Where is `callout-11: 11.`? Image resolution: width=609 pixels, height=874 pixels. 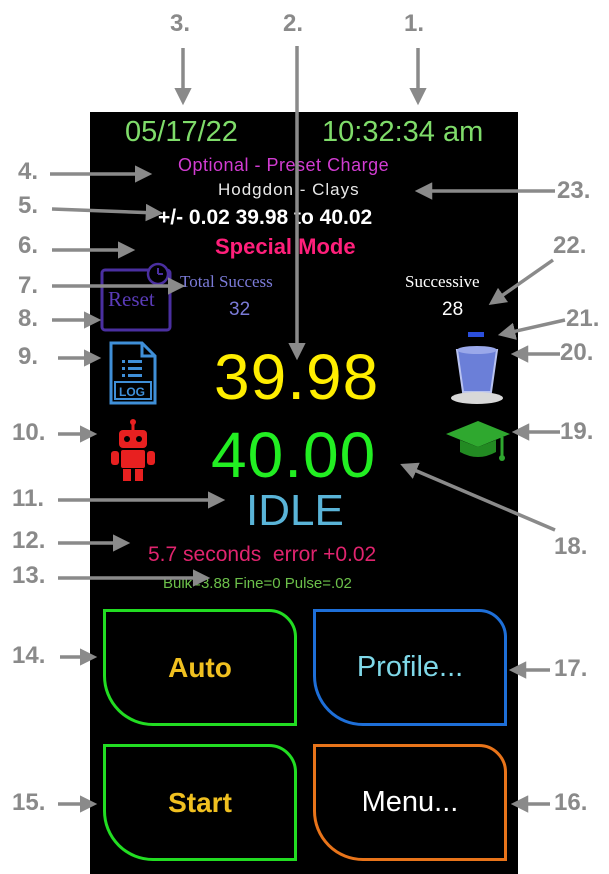
callout-11: 11. is located at coordinates (28, 498).